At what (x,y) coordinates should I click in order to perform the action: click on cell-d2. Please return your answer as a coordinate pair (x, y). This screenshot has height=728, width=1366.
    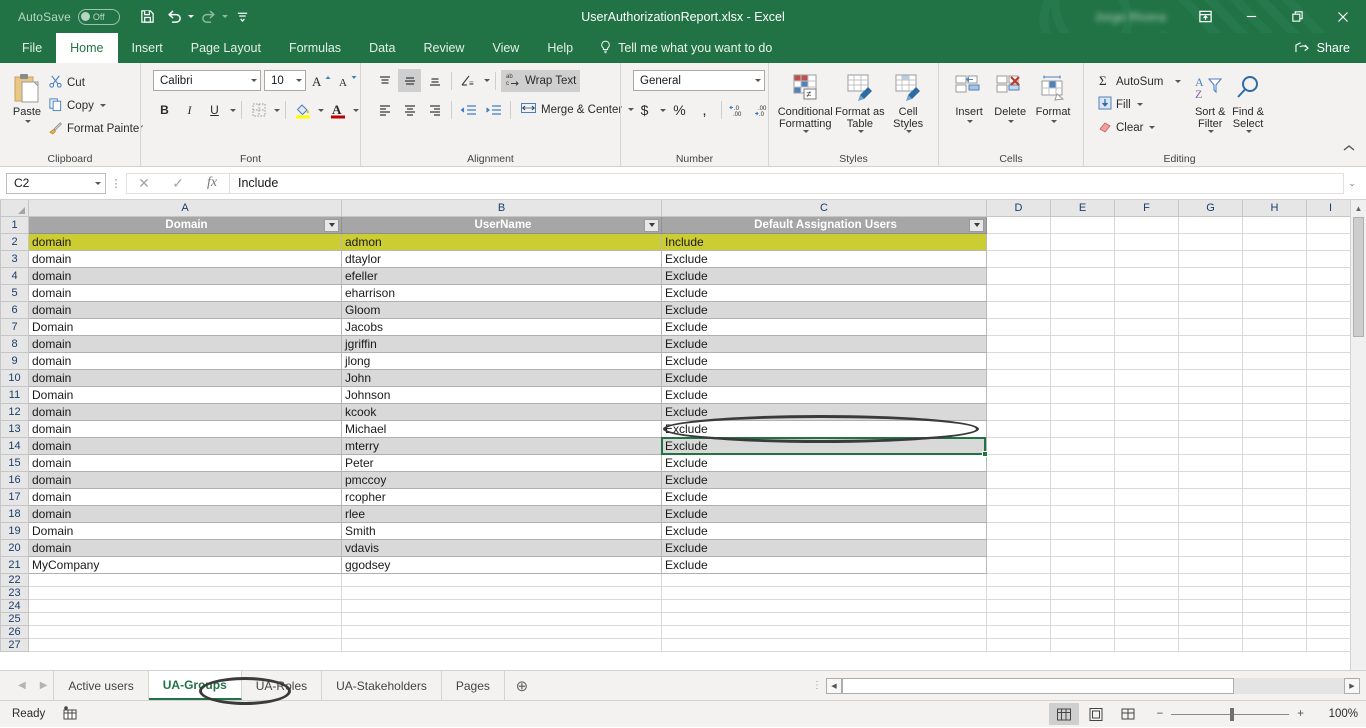
    Looking at the image, I should click on (1018, 241).